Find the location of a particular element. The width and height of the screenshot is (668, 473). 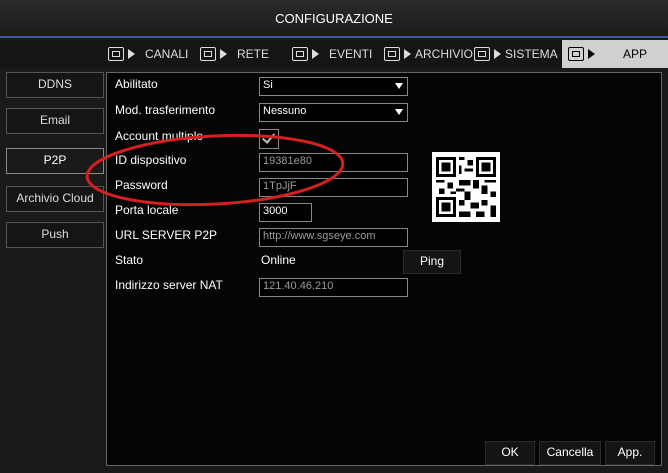

tab-label: EVENTI is located at coordinates (351, 54).